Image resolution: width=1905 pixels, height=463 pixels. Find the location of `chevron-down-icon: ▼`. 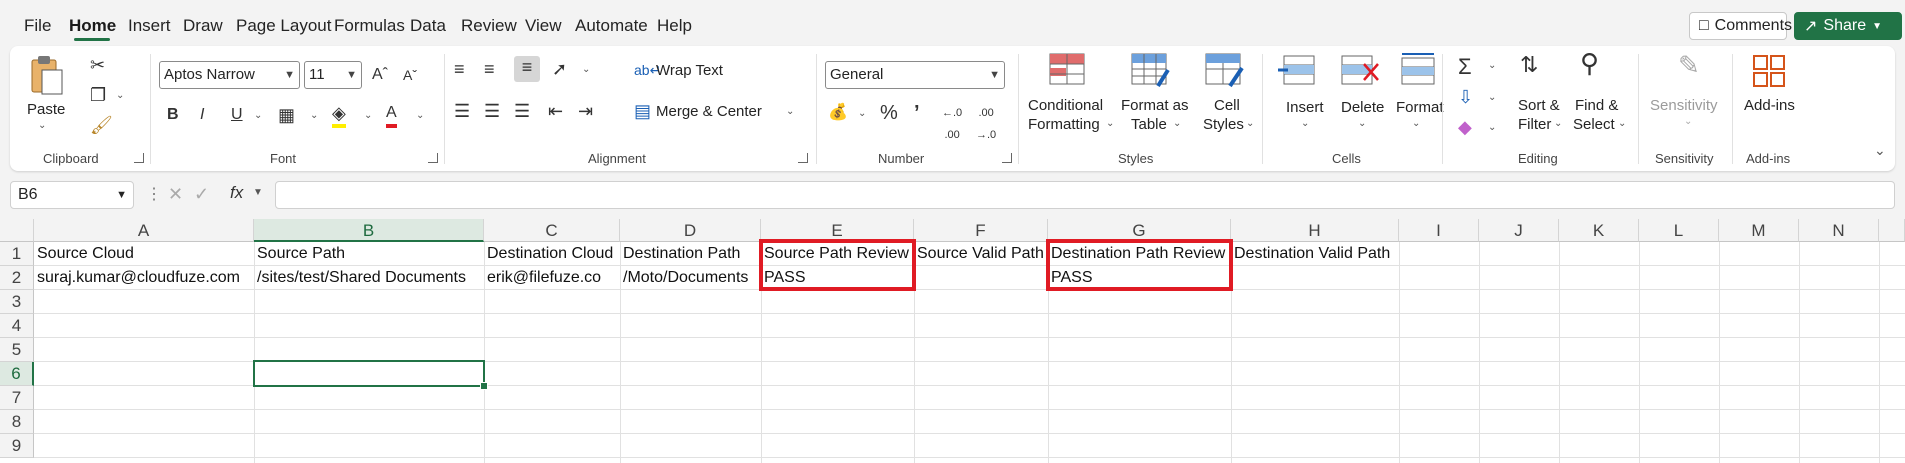

chevron-down-icon: ▼ is located at coordinates (258, 192).